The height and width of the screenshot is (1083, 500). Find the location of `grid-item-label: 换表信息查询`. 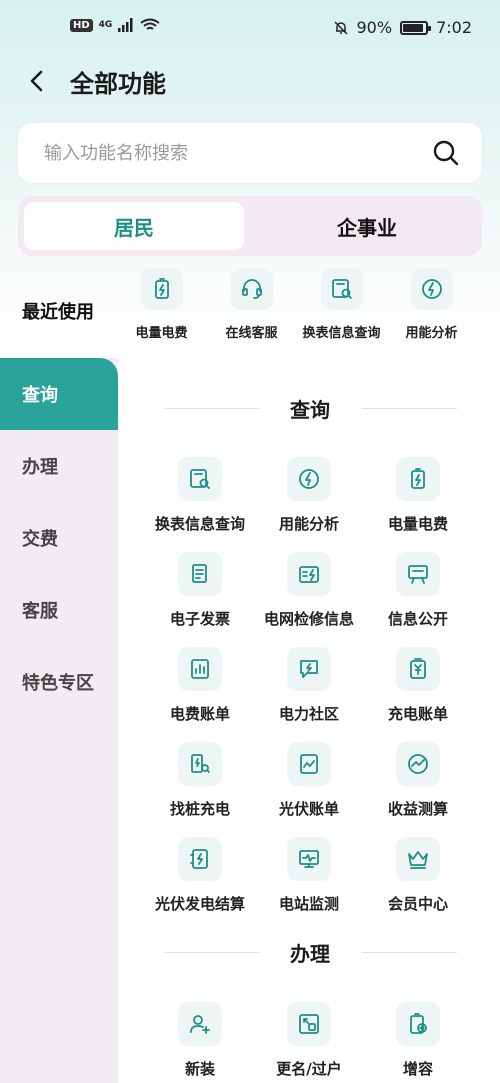

grid-item-label: 换表信息查询 is located at coordinates (199, 524).